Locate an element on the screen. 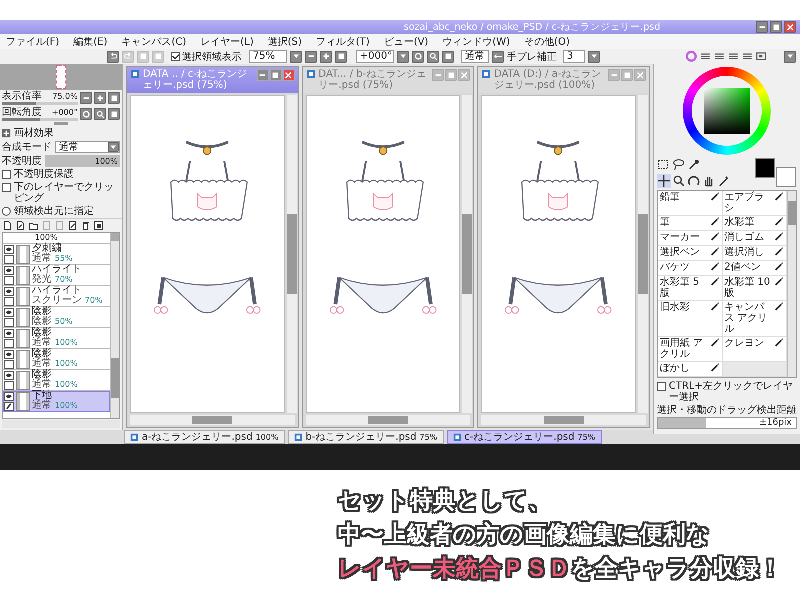 This screenshot has width=800, height=600. expand-icon is located at coordinates (6, 133).